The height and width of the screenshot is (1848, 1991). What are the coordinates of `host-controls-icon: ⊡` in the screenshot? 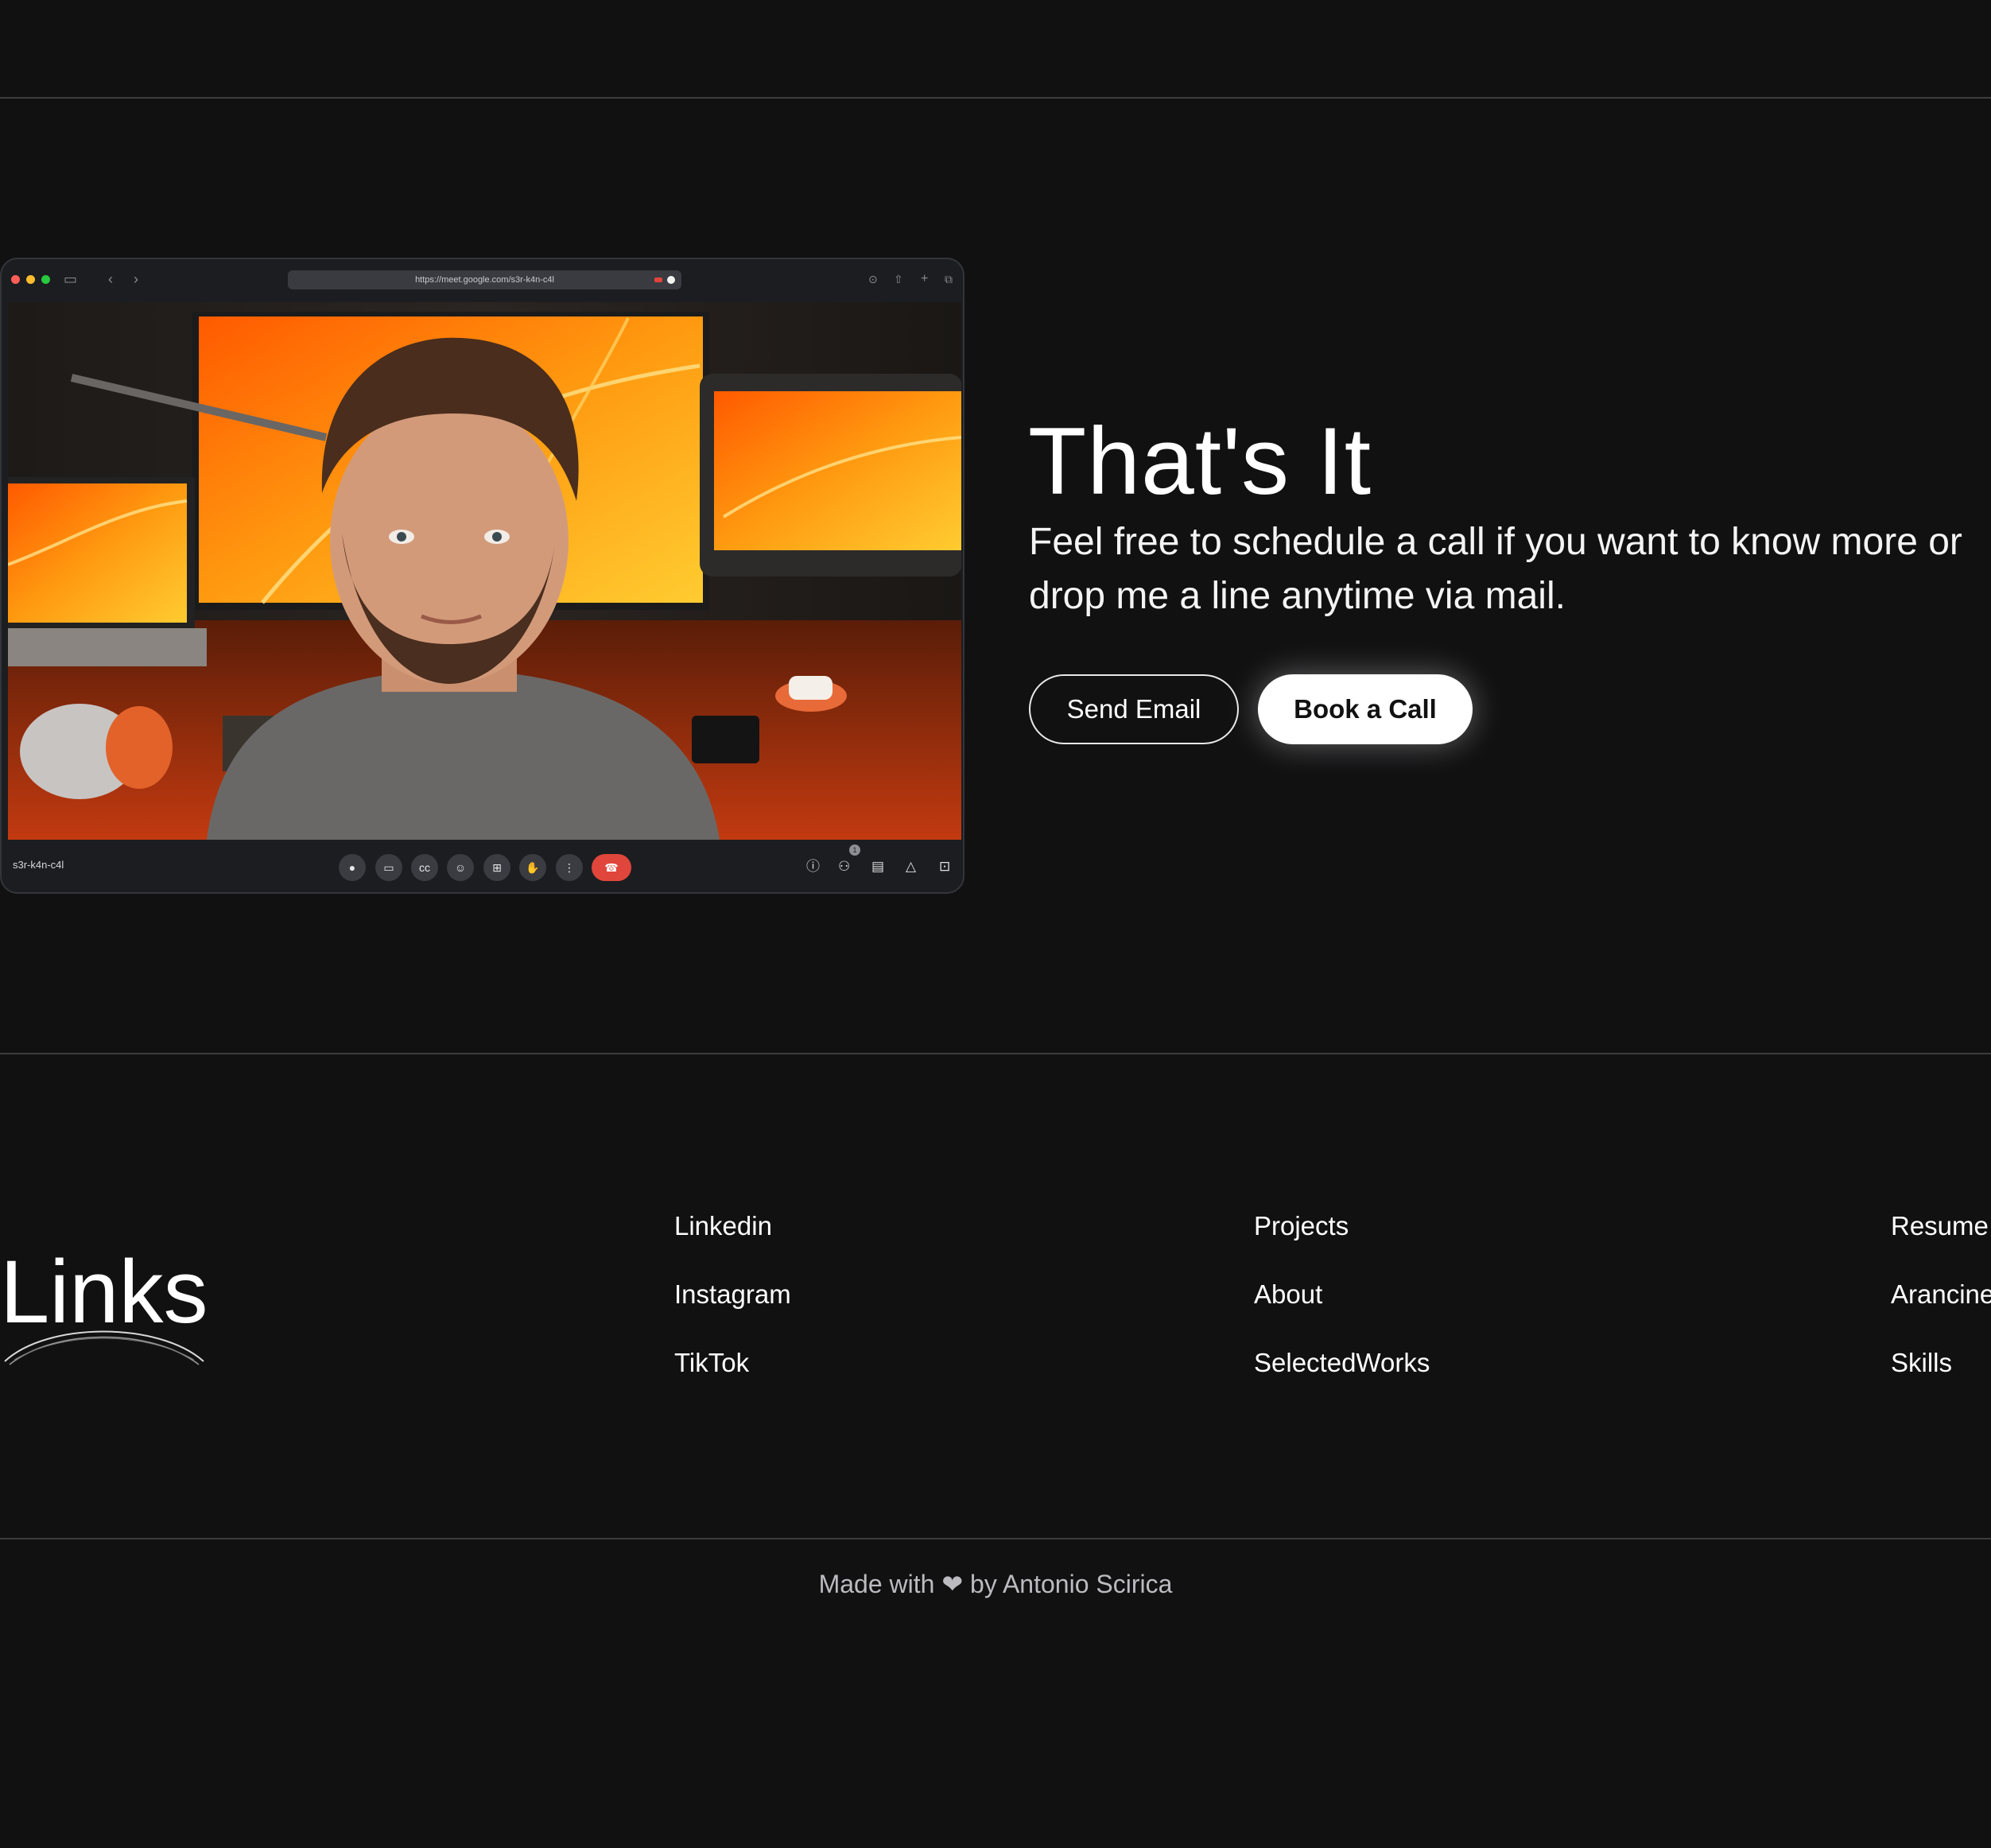 It's located at (945, 866).